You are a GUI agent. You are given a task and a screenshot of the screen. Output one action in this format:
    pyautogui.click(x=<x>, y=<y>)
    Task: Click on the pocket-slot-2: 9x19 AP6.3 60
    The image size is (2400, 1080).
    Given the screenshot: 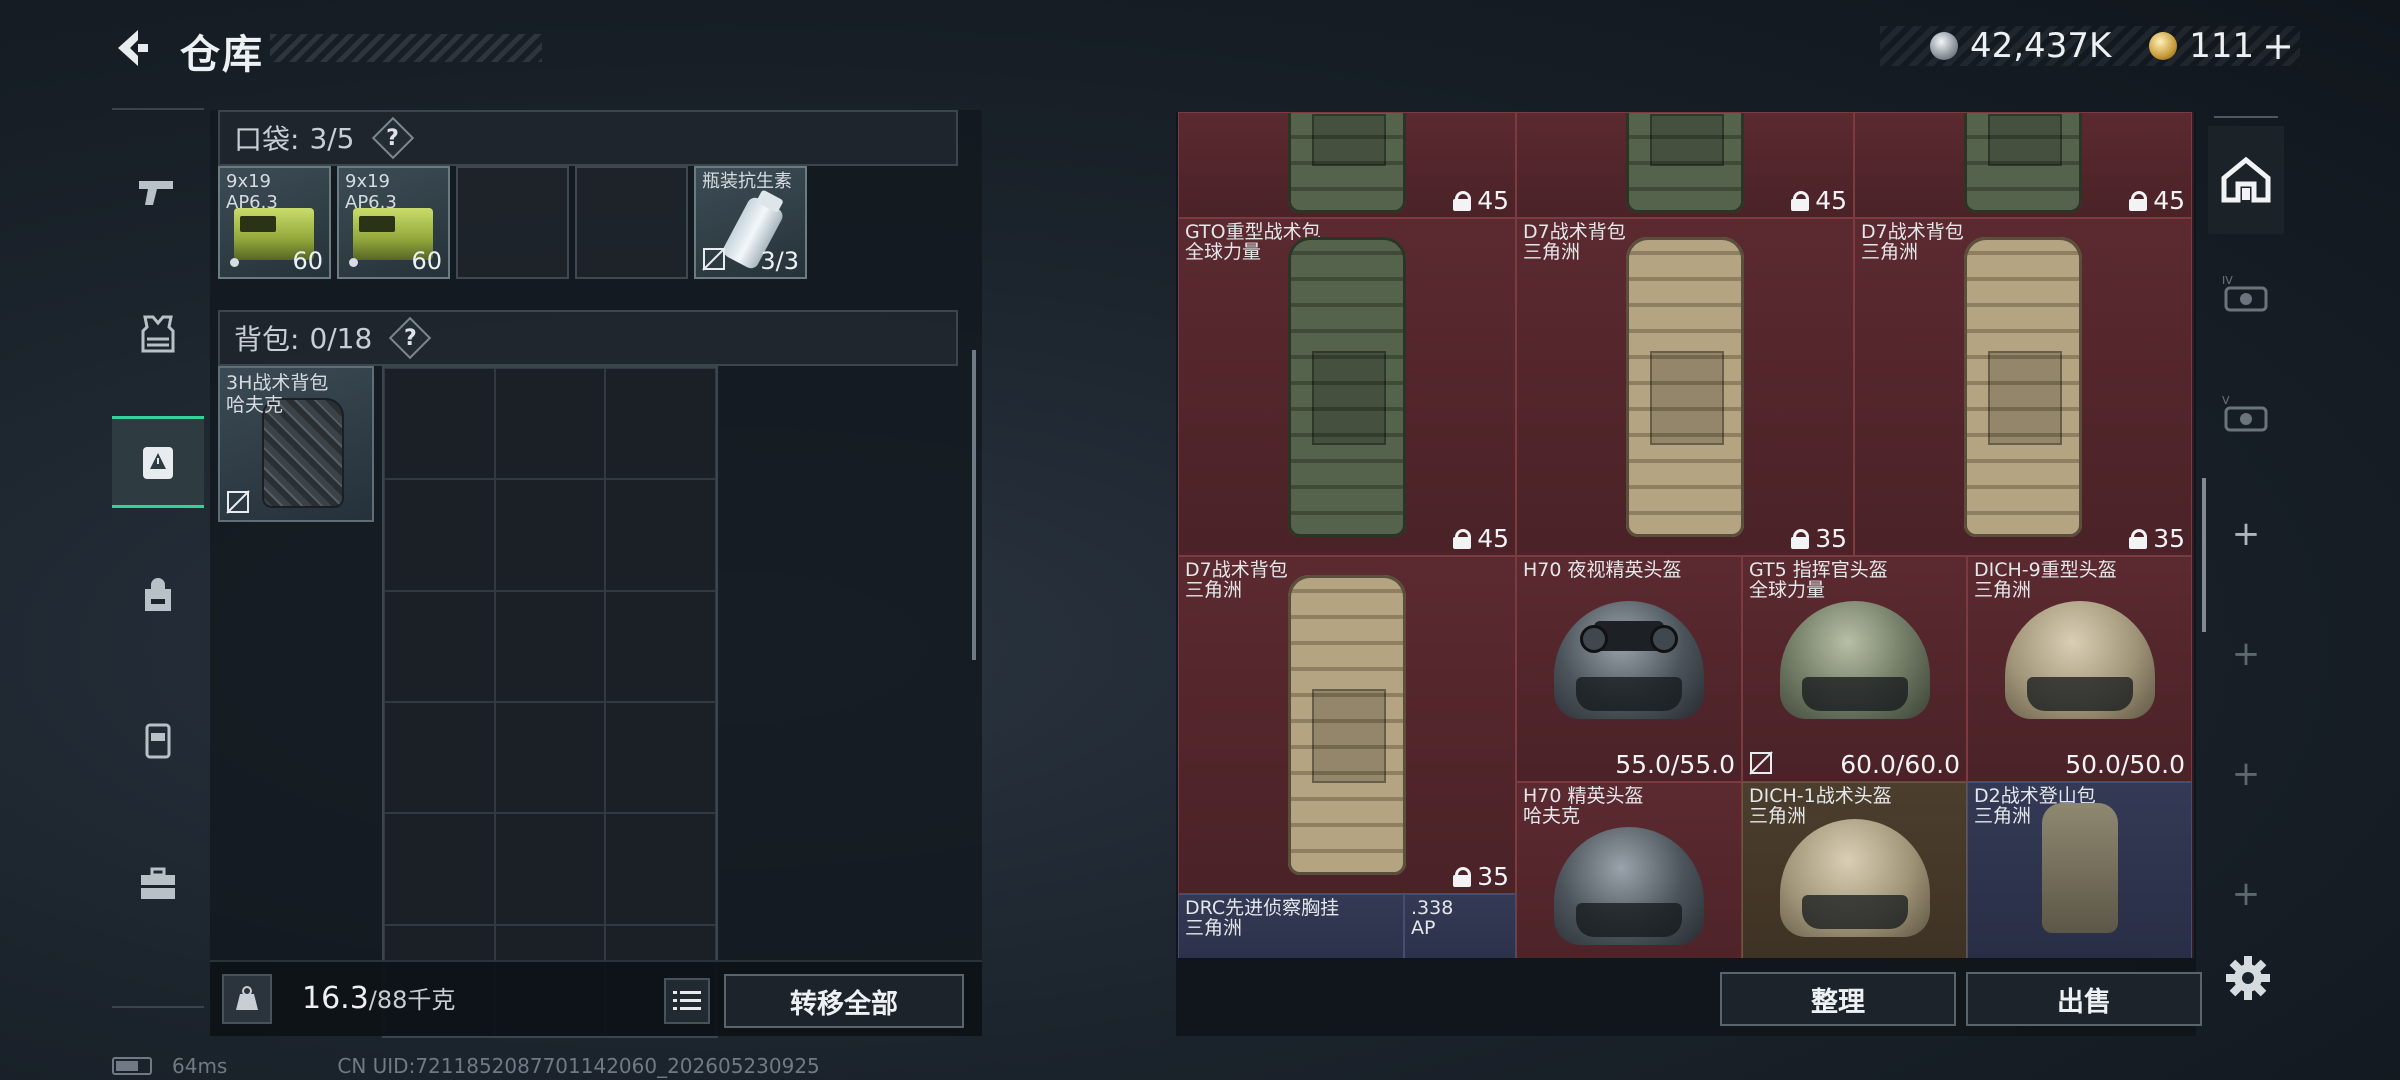 What is the action you would take?
    pyautogui.click(x=393, y=222)
    